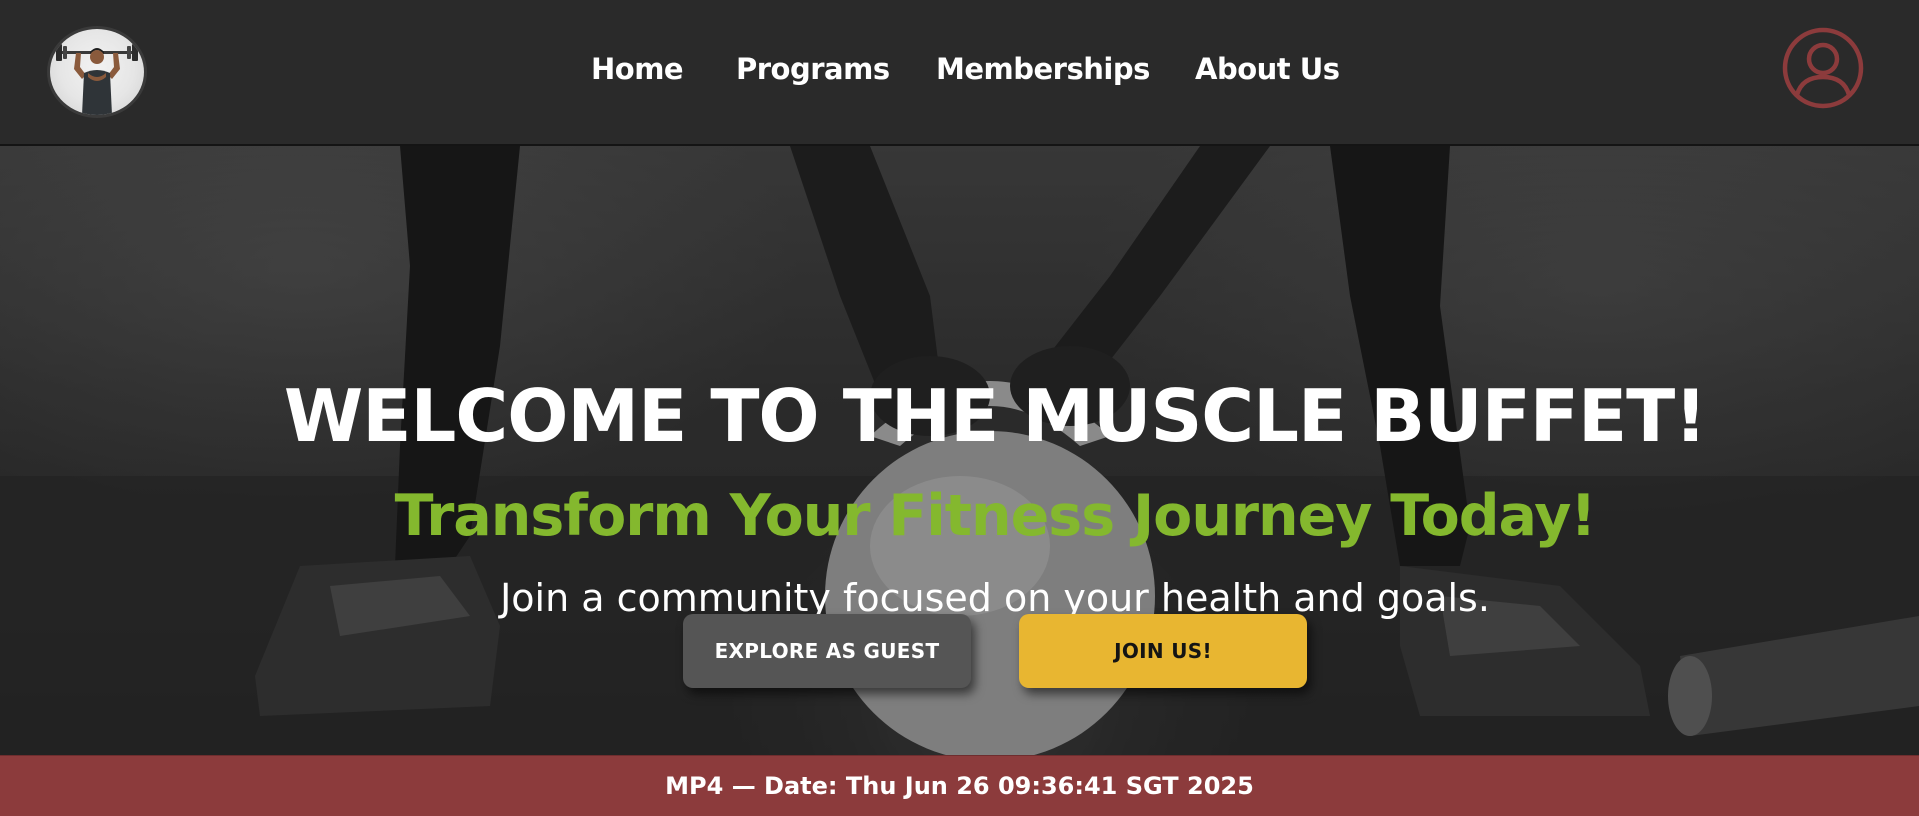 The image size is (1919, 816). Describe the element at coordinates (827, 651) in the screenshot. I see `explore-as-guest-button: EXPLORE AS GUEST` at that location.